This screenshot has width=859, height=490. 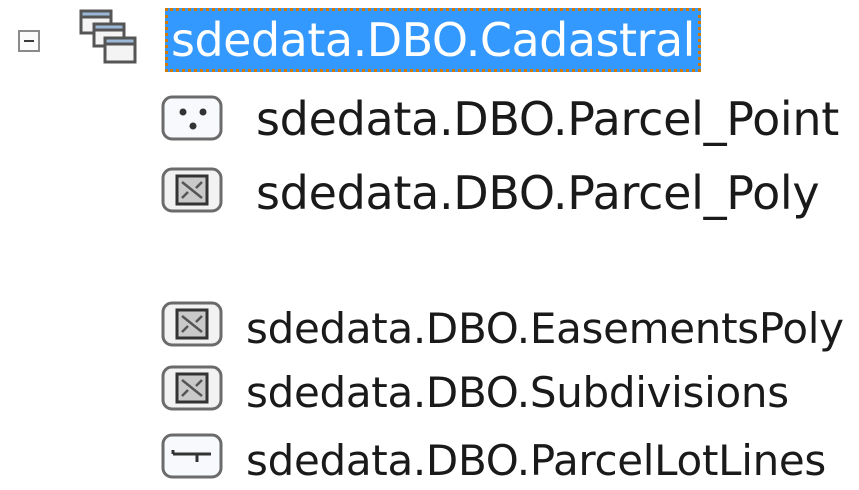 I want to click on collapse-toggle-icon, so click(x=29, y=41).